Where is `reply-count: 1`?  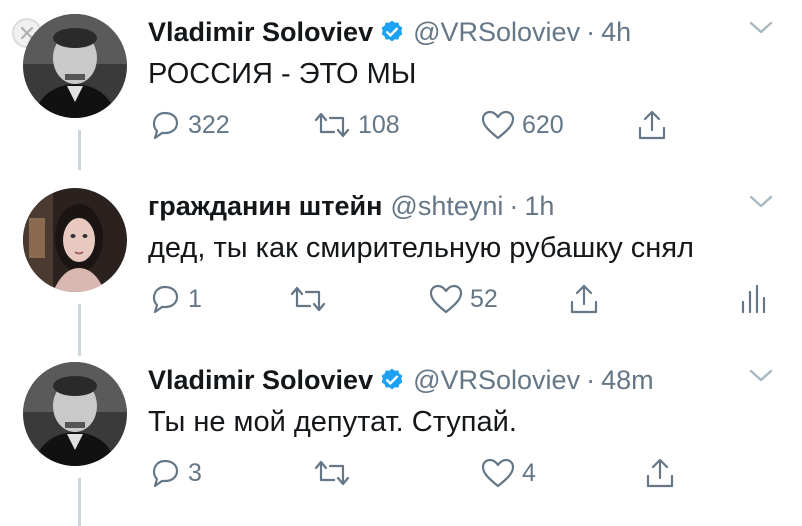
reply-count: 1 is located at coordinates (195, 298).